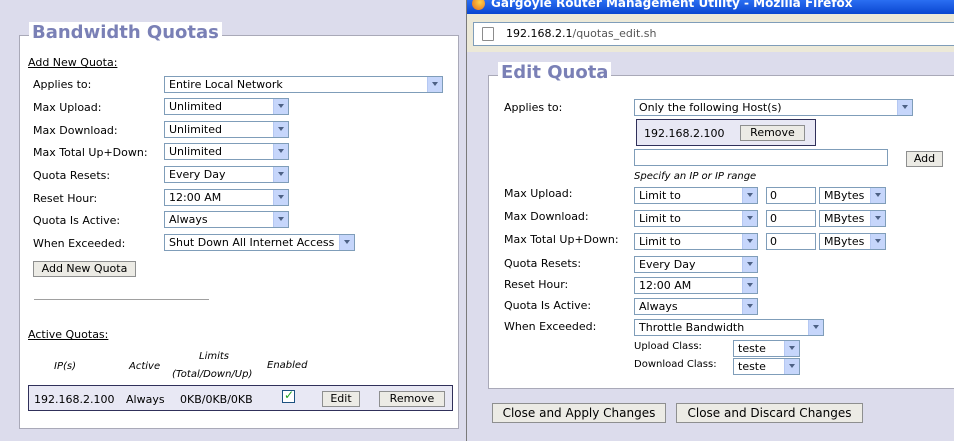  Describe the element at coordinates (924, 159) in the screenshot. I see `add-host-button: Add` at that location.